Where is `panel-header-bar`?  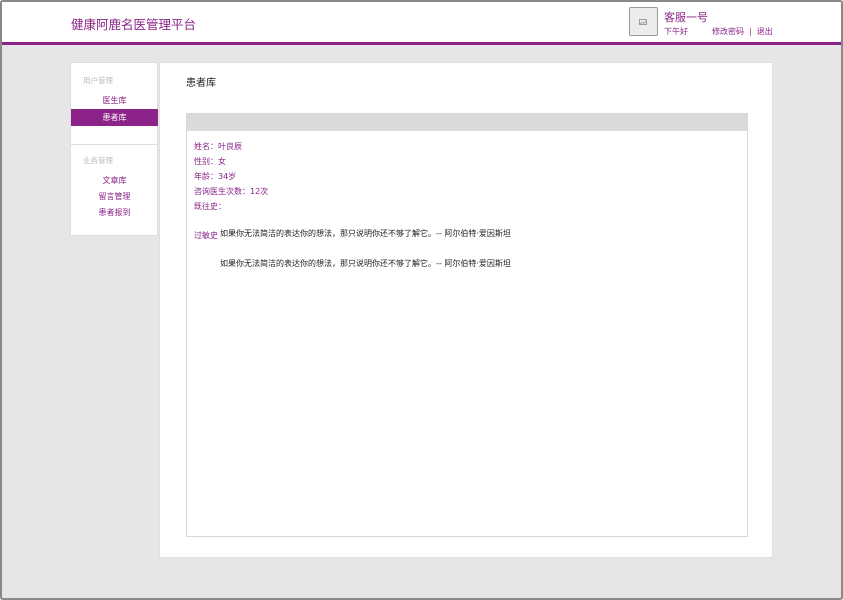
panel-header-bar is located at coordinates (467, 122).